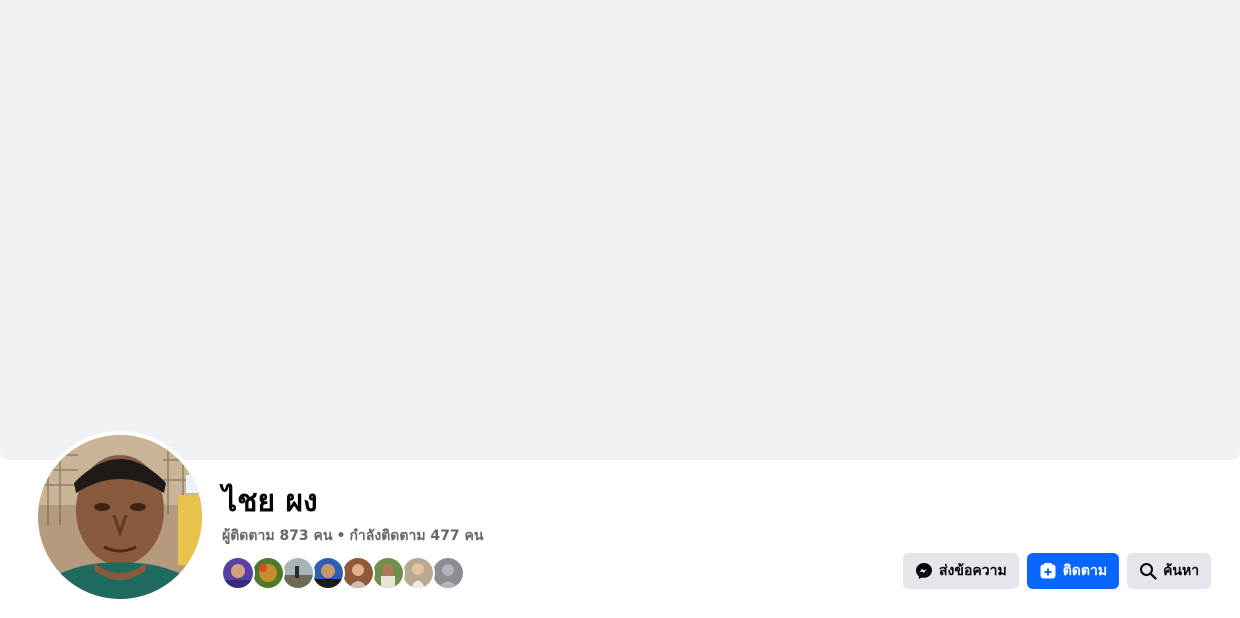  I want to click on profile-name: ไชย ผง, so click(270, 501).